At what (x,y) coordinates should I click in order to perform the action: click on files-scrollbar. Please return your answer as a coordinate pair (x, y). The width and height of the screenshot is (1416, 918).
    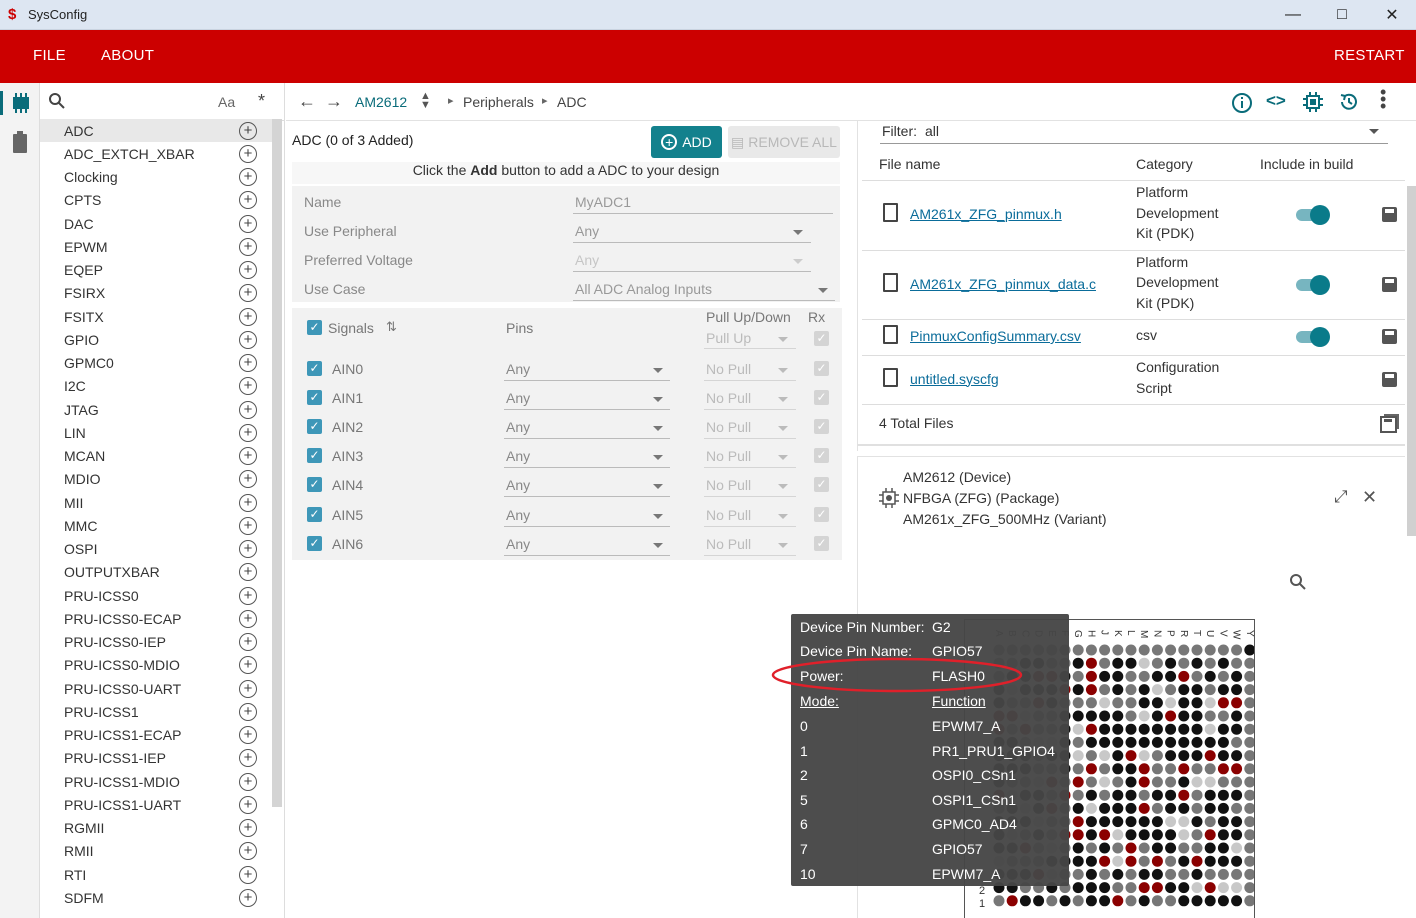
    Looking at the image, I should click on (1411, 361).